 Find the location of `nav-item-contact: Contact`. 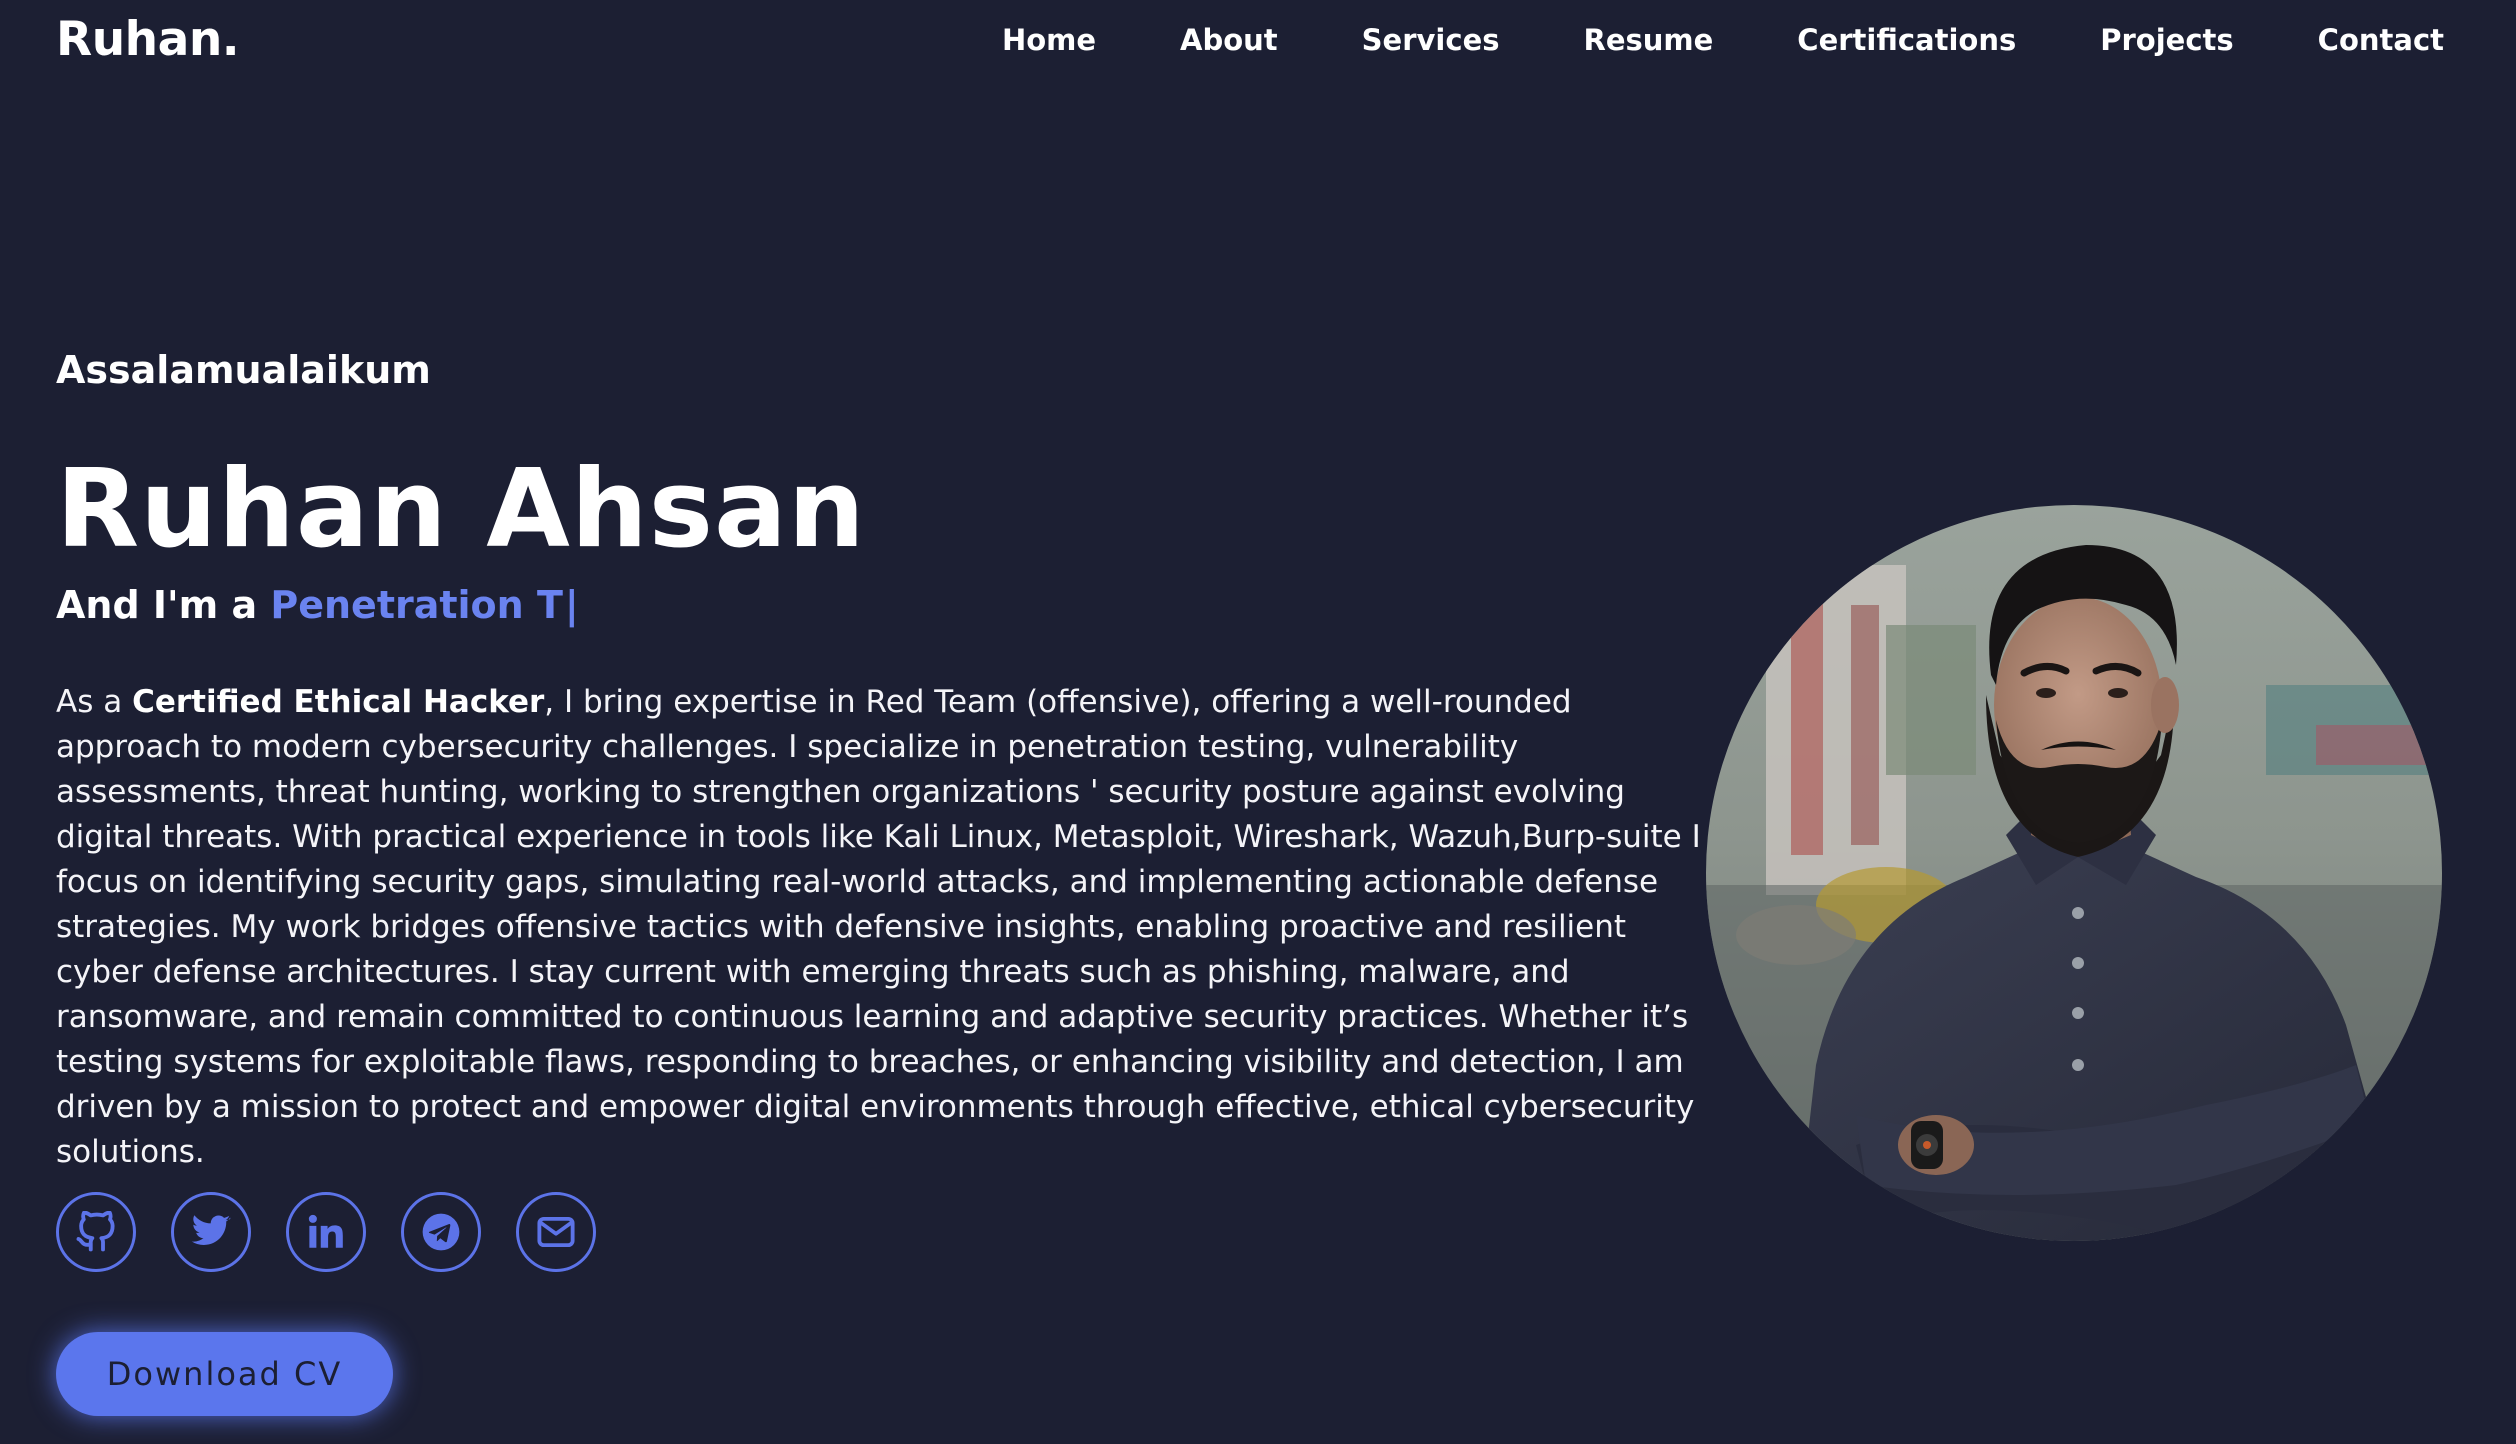

nav-item-contact: Contact is located at coordinates (2381, 40).